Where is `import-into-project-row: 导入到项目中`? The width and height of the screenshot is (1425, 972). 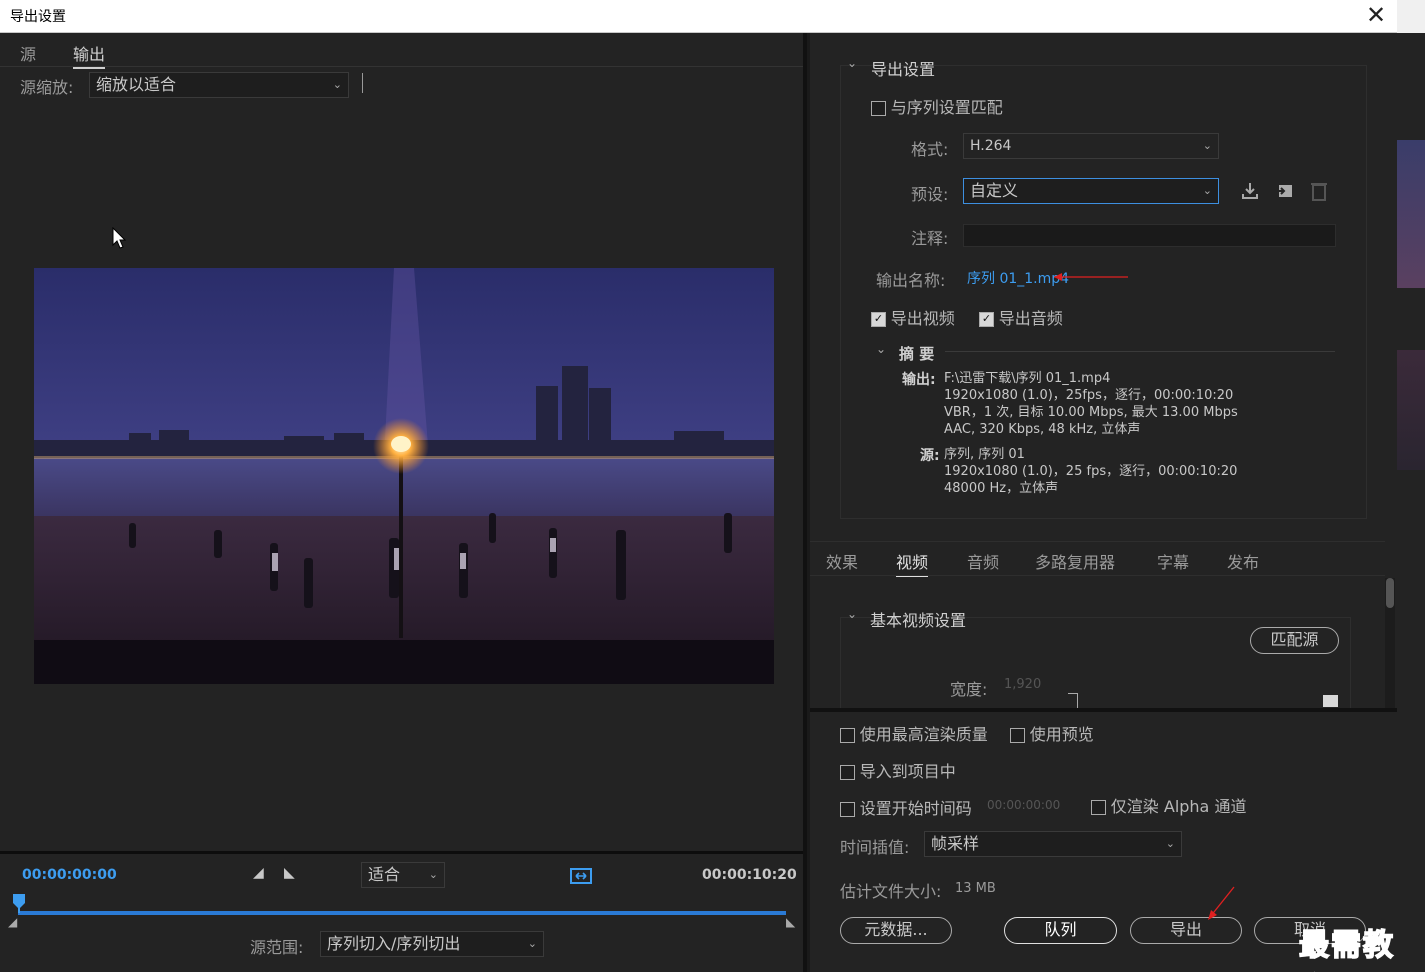 import-into-project-row: 导入到项目中 is located at coordinates (898, 770).